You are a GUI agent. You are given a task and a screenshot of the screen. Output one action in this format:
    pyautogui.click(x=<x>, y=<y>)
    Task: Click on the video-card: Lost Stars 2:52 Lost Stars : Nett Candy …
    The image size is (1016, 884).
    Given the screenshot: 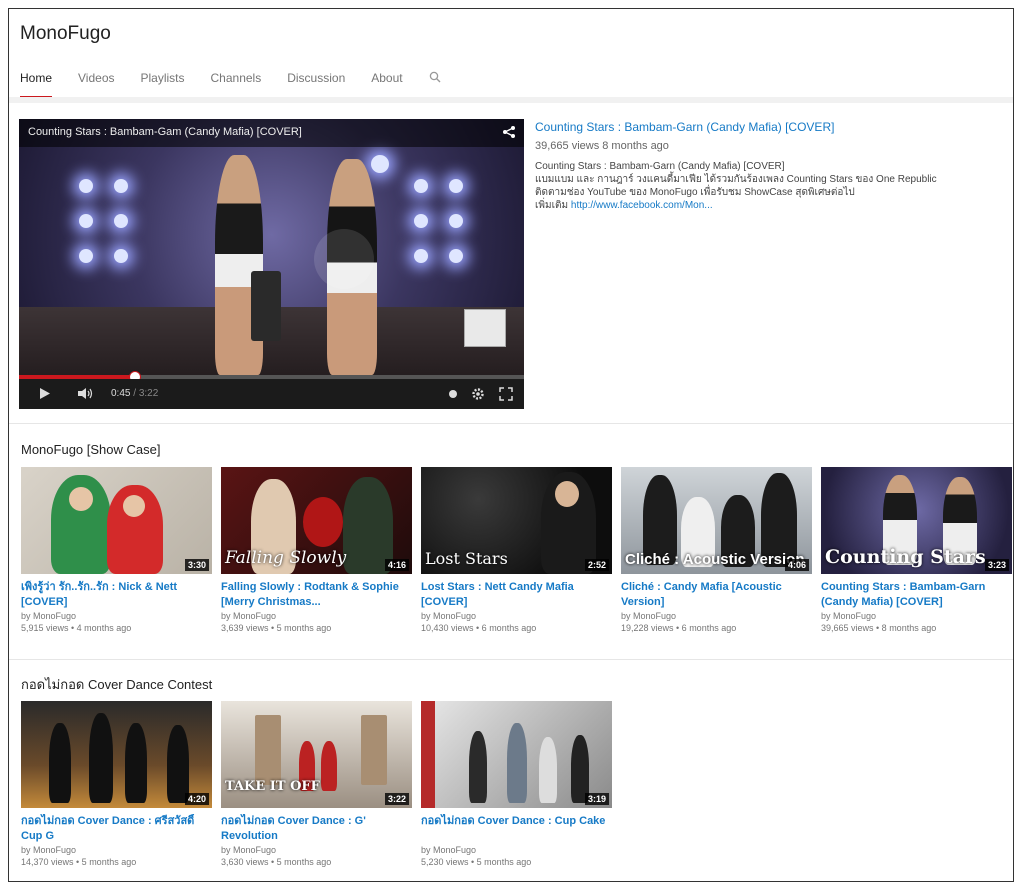 What is the action you would take?
    pyautogui.click(x=516, y=550)
    